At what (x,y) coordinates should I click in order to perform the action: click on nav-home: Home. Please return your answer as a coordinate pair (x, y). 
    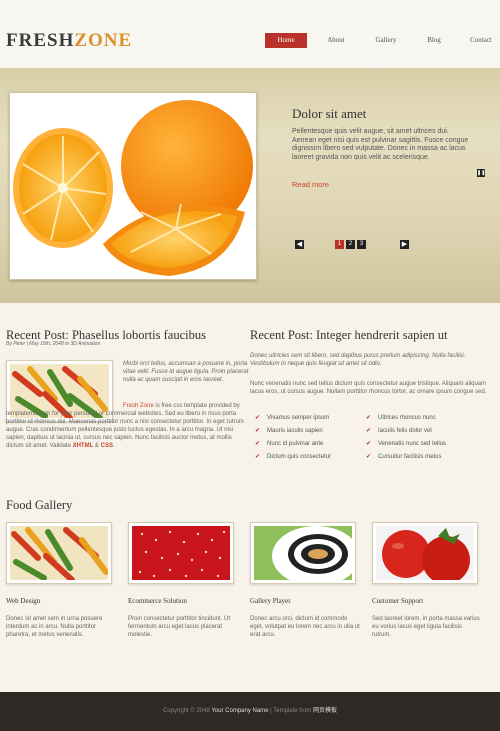
    Looking at the image, I should click on (286, 40).